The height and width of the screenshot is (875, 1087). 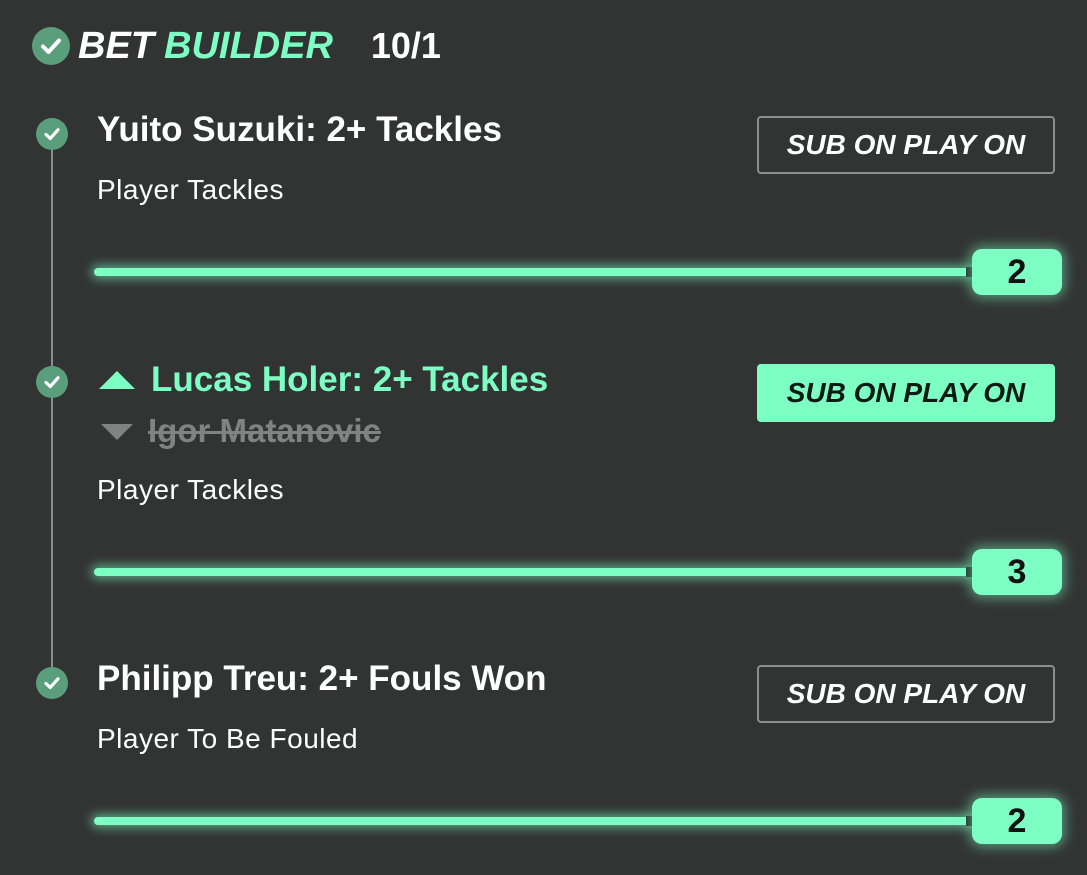 I want to click on timeline-connector, so click(x=52, y=408).